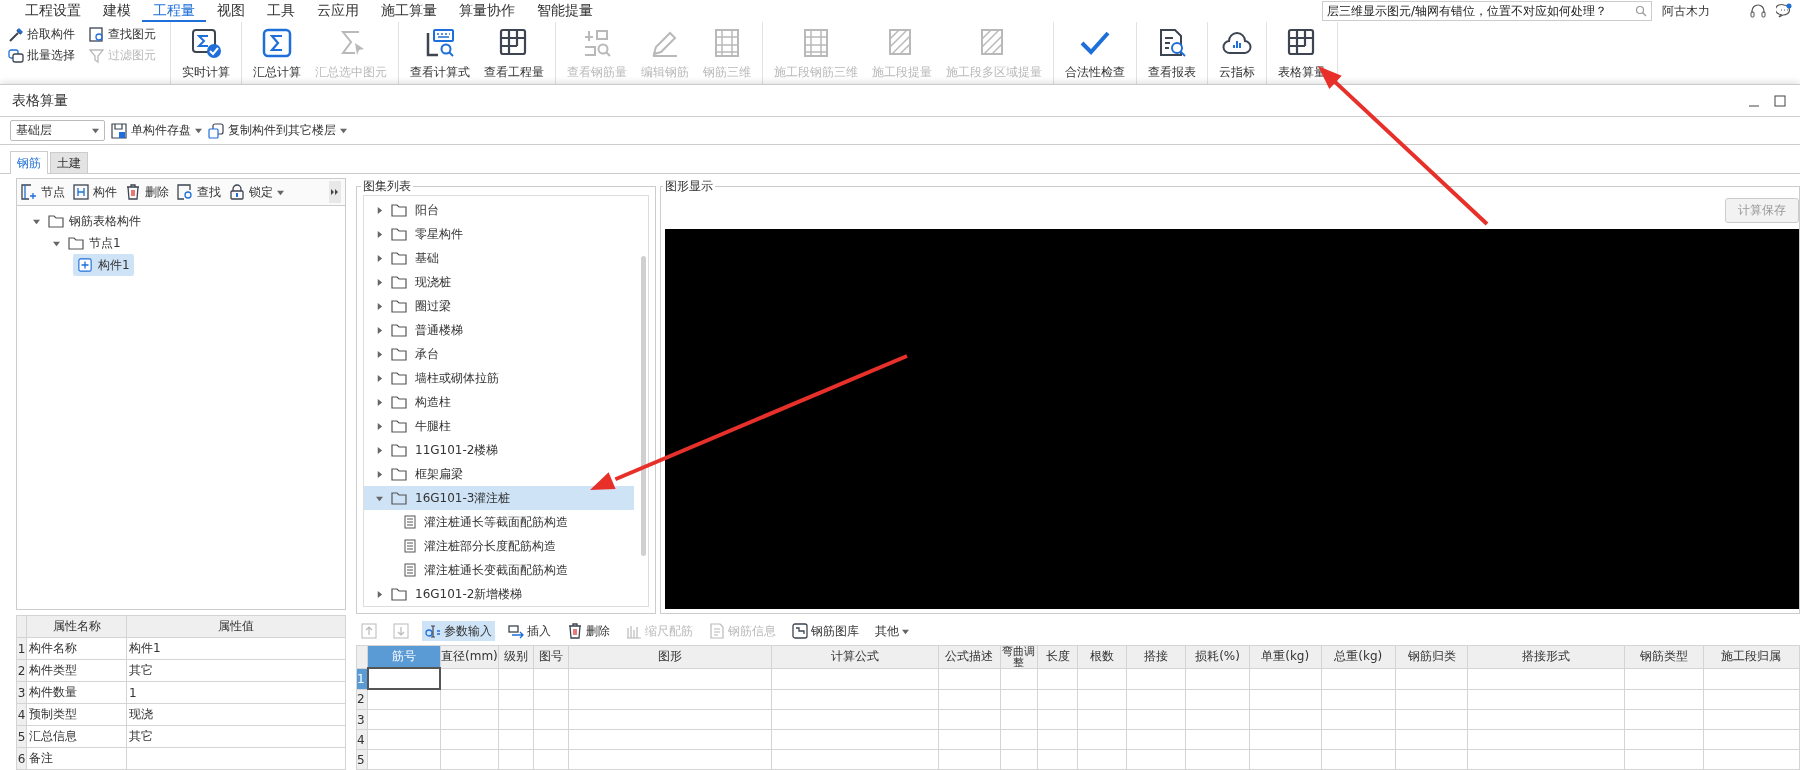 The height and width of the screenshot is (770, 1800). I want to click on list-item: 圈过梁, so click(499, 306).